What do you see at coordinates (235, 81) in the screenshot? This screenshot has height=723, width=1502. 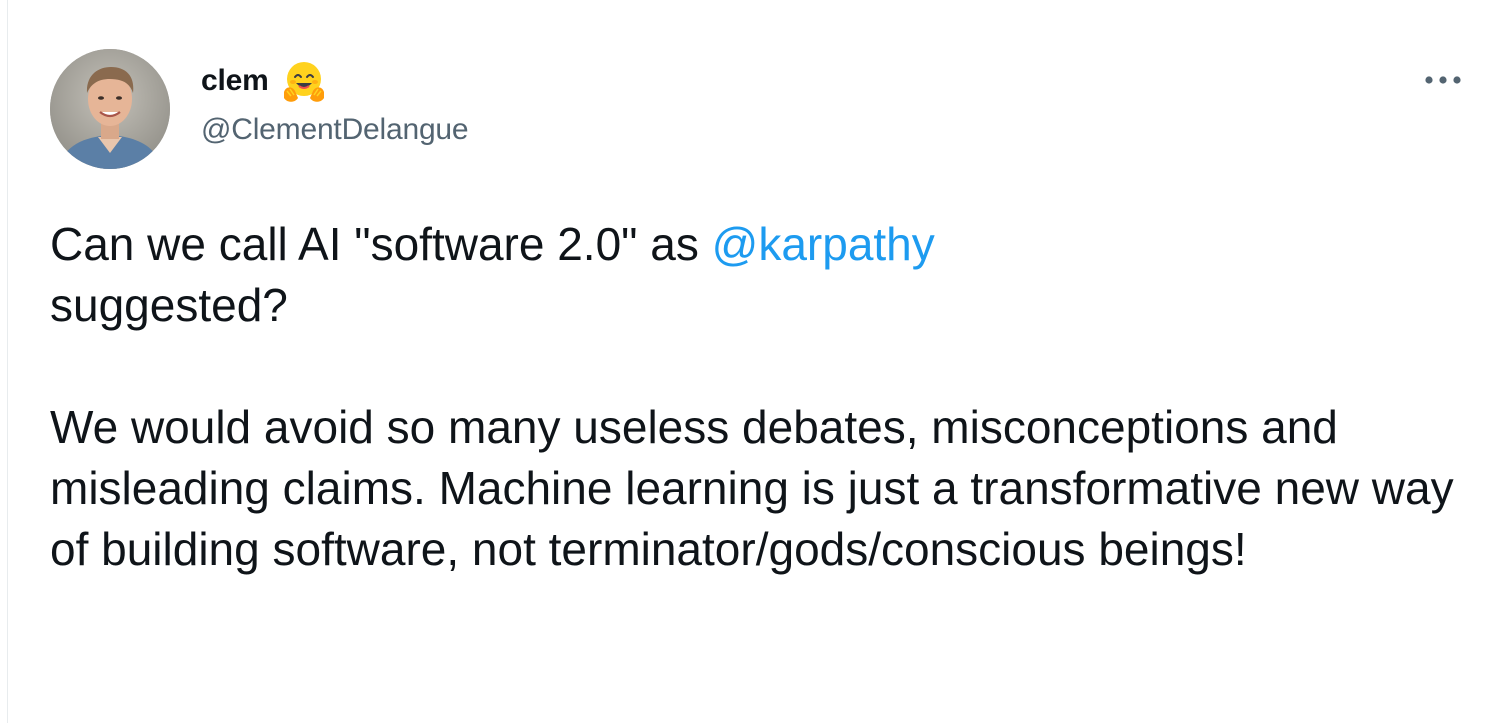 I see `author-display-name: clem` at bounding box center [235, 81].